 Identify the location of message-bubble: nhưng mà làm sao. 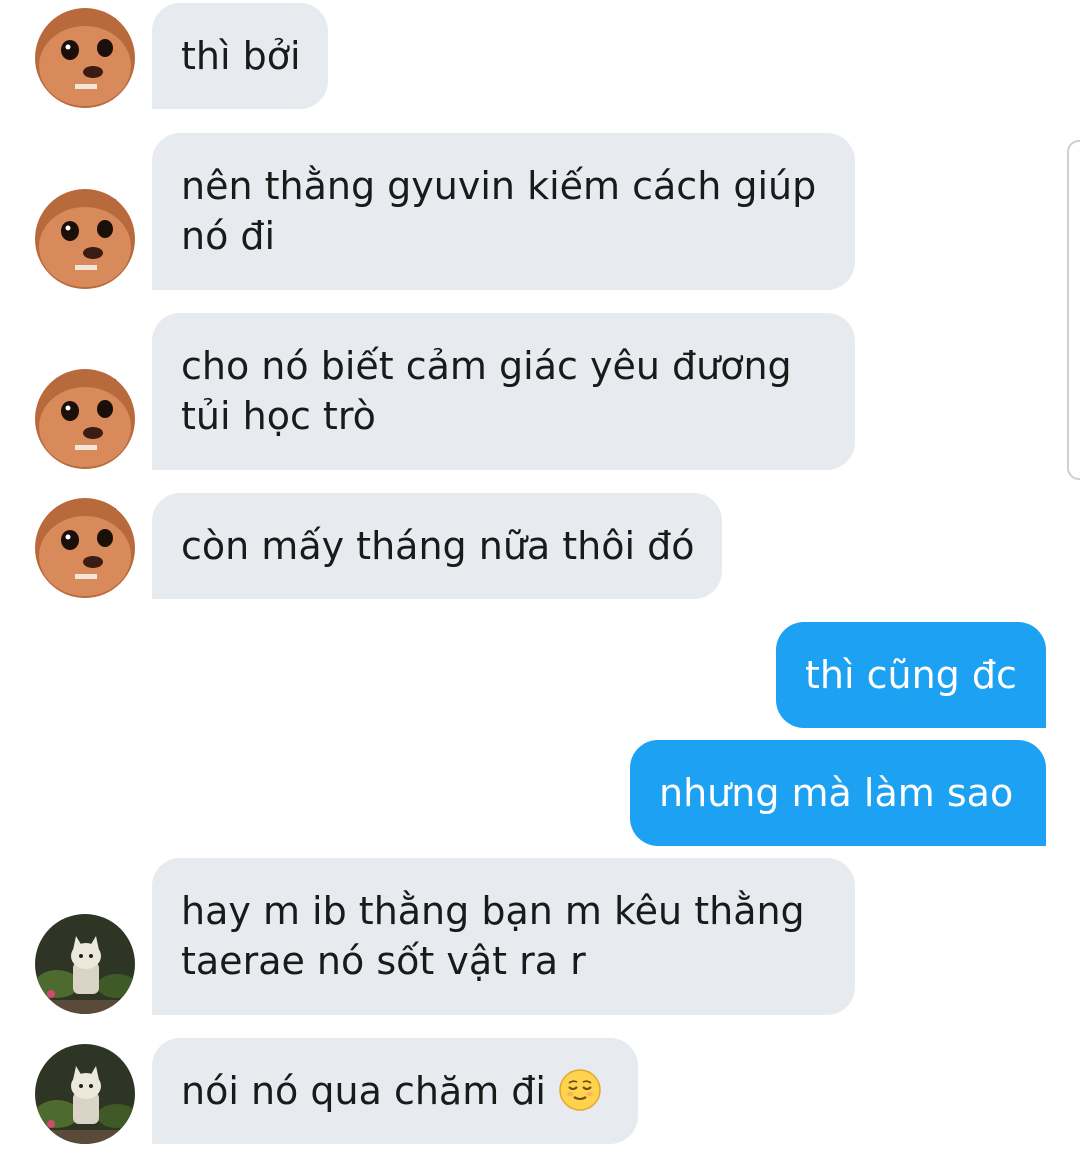
(838, 793).